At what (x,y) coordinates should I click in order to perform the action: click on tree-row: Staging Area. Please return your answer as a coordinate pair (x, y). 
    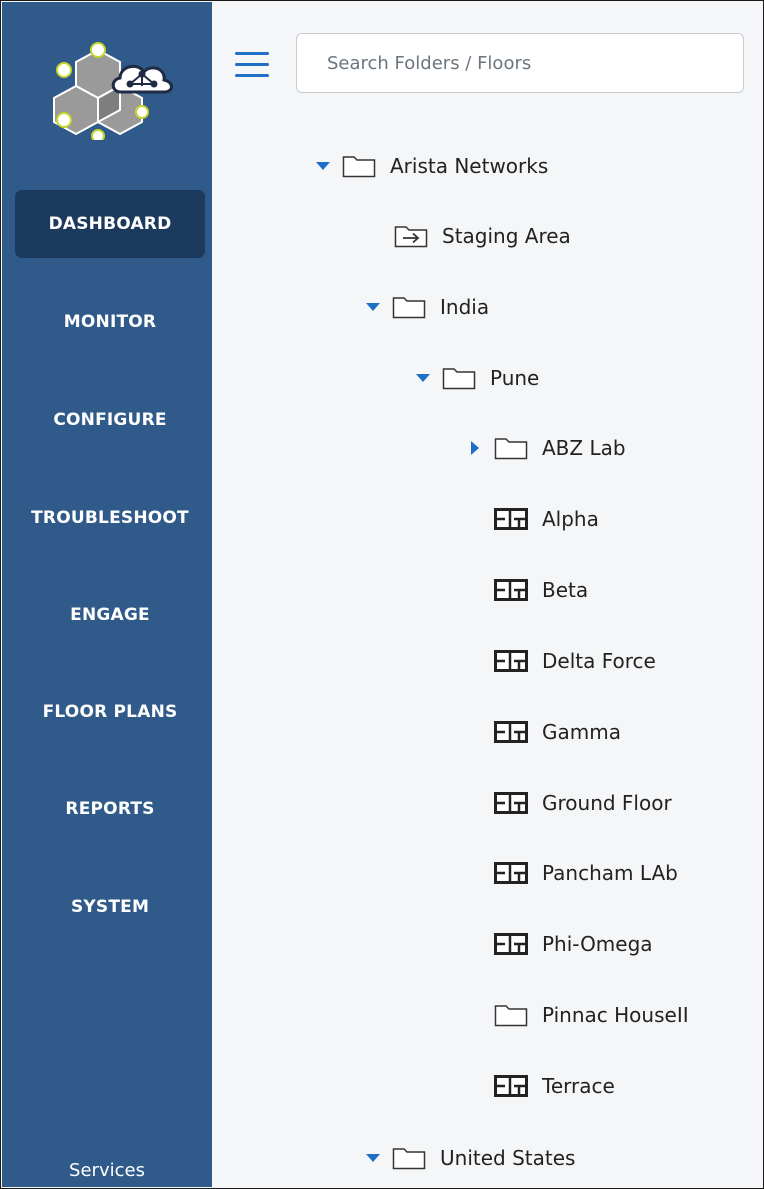
    Looking at the image, I should click on (482, 236).